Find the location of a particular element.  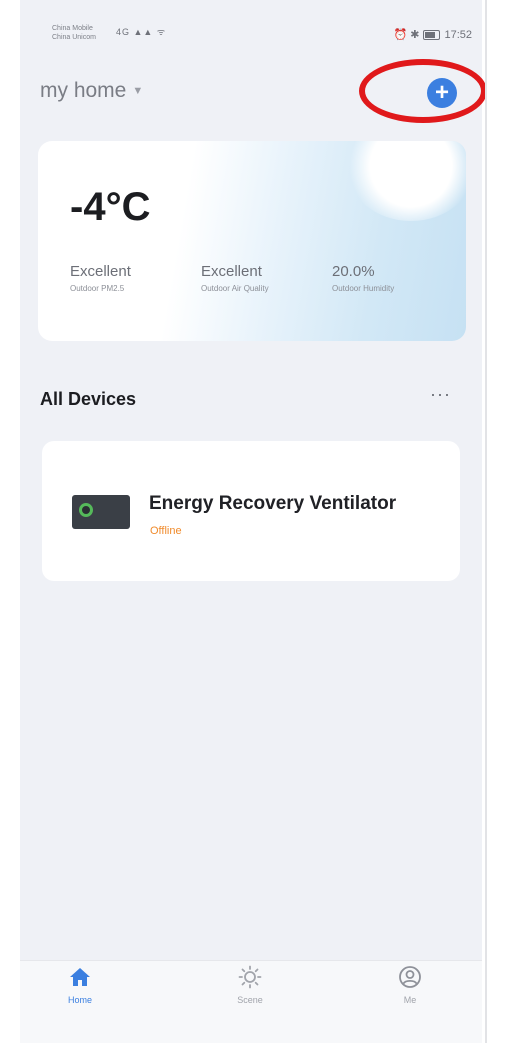

status-right: ⏰ ✱ 17:52 is located at coordinates (432, 35).